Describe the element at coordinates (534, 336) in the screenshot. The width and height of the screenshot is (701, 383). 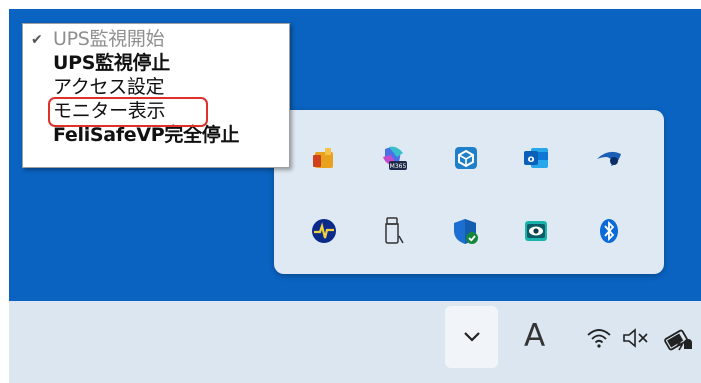
I see `ime-indicator: A` at that location.